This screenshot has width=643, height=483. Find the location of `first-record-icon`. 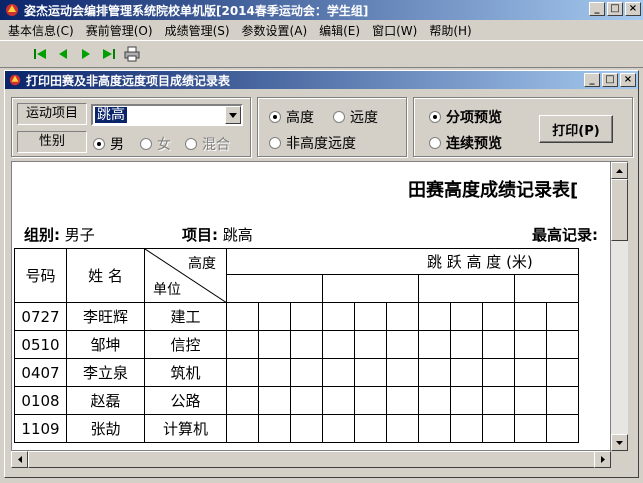

first-record-icon is located at coordinates (40, 54).